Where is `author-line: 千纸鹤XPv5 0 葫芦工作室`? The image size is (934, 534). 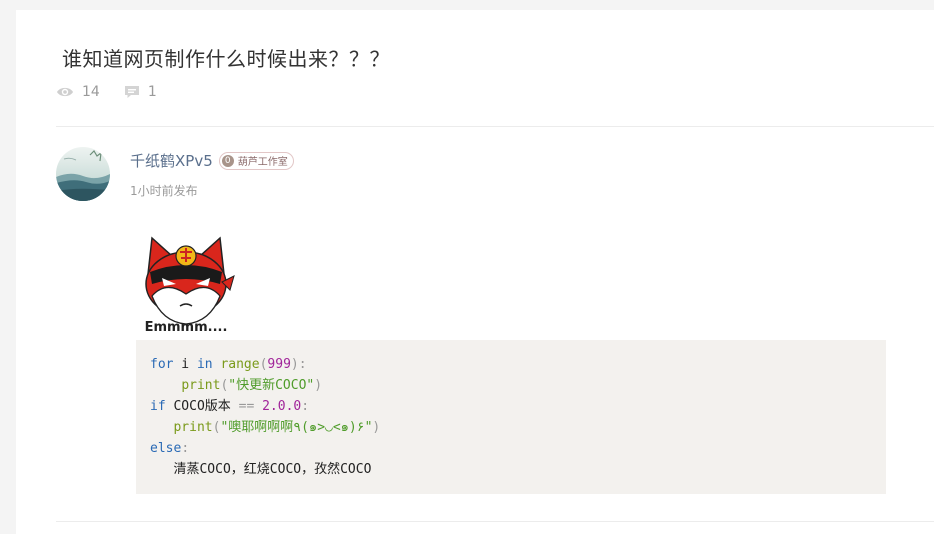
author-line: 千纸鹤XPv5 0 葫芦工作室 is located at coordinates (212, 160).